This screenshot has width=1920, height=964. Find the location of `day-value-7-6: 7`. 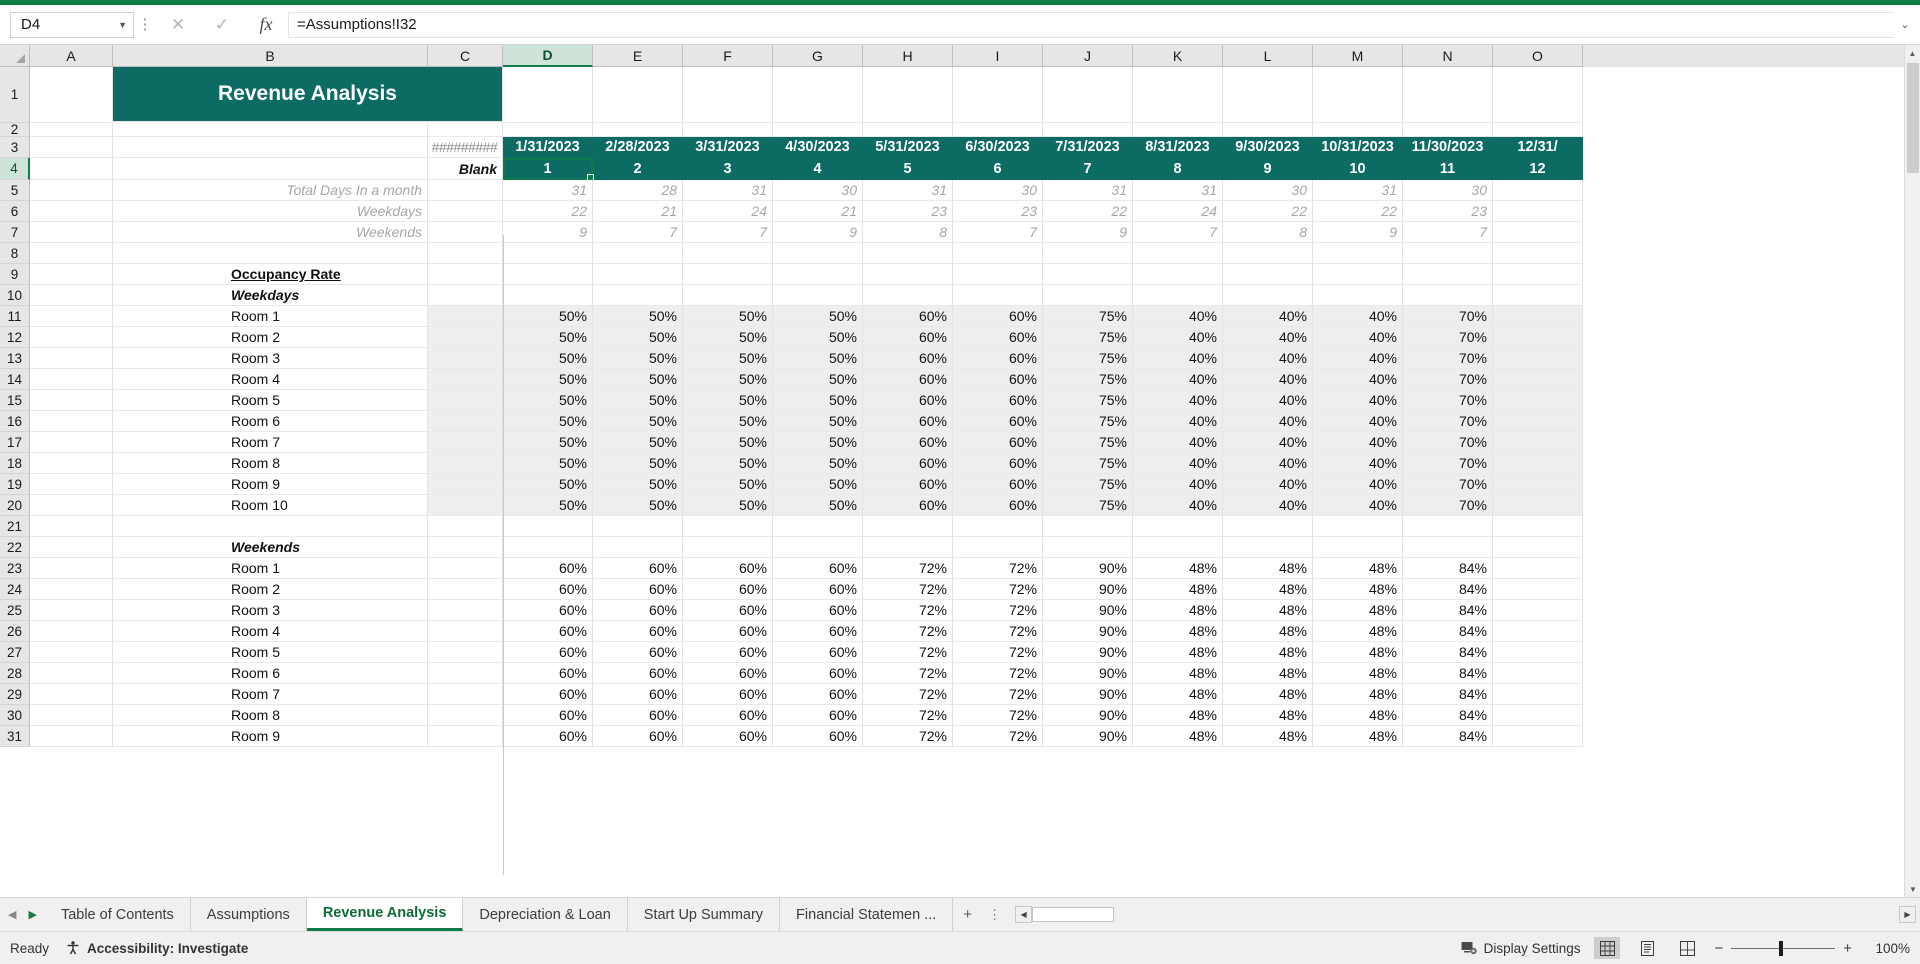

day-value-7-6: 7 is located at coordinates (998, 232).